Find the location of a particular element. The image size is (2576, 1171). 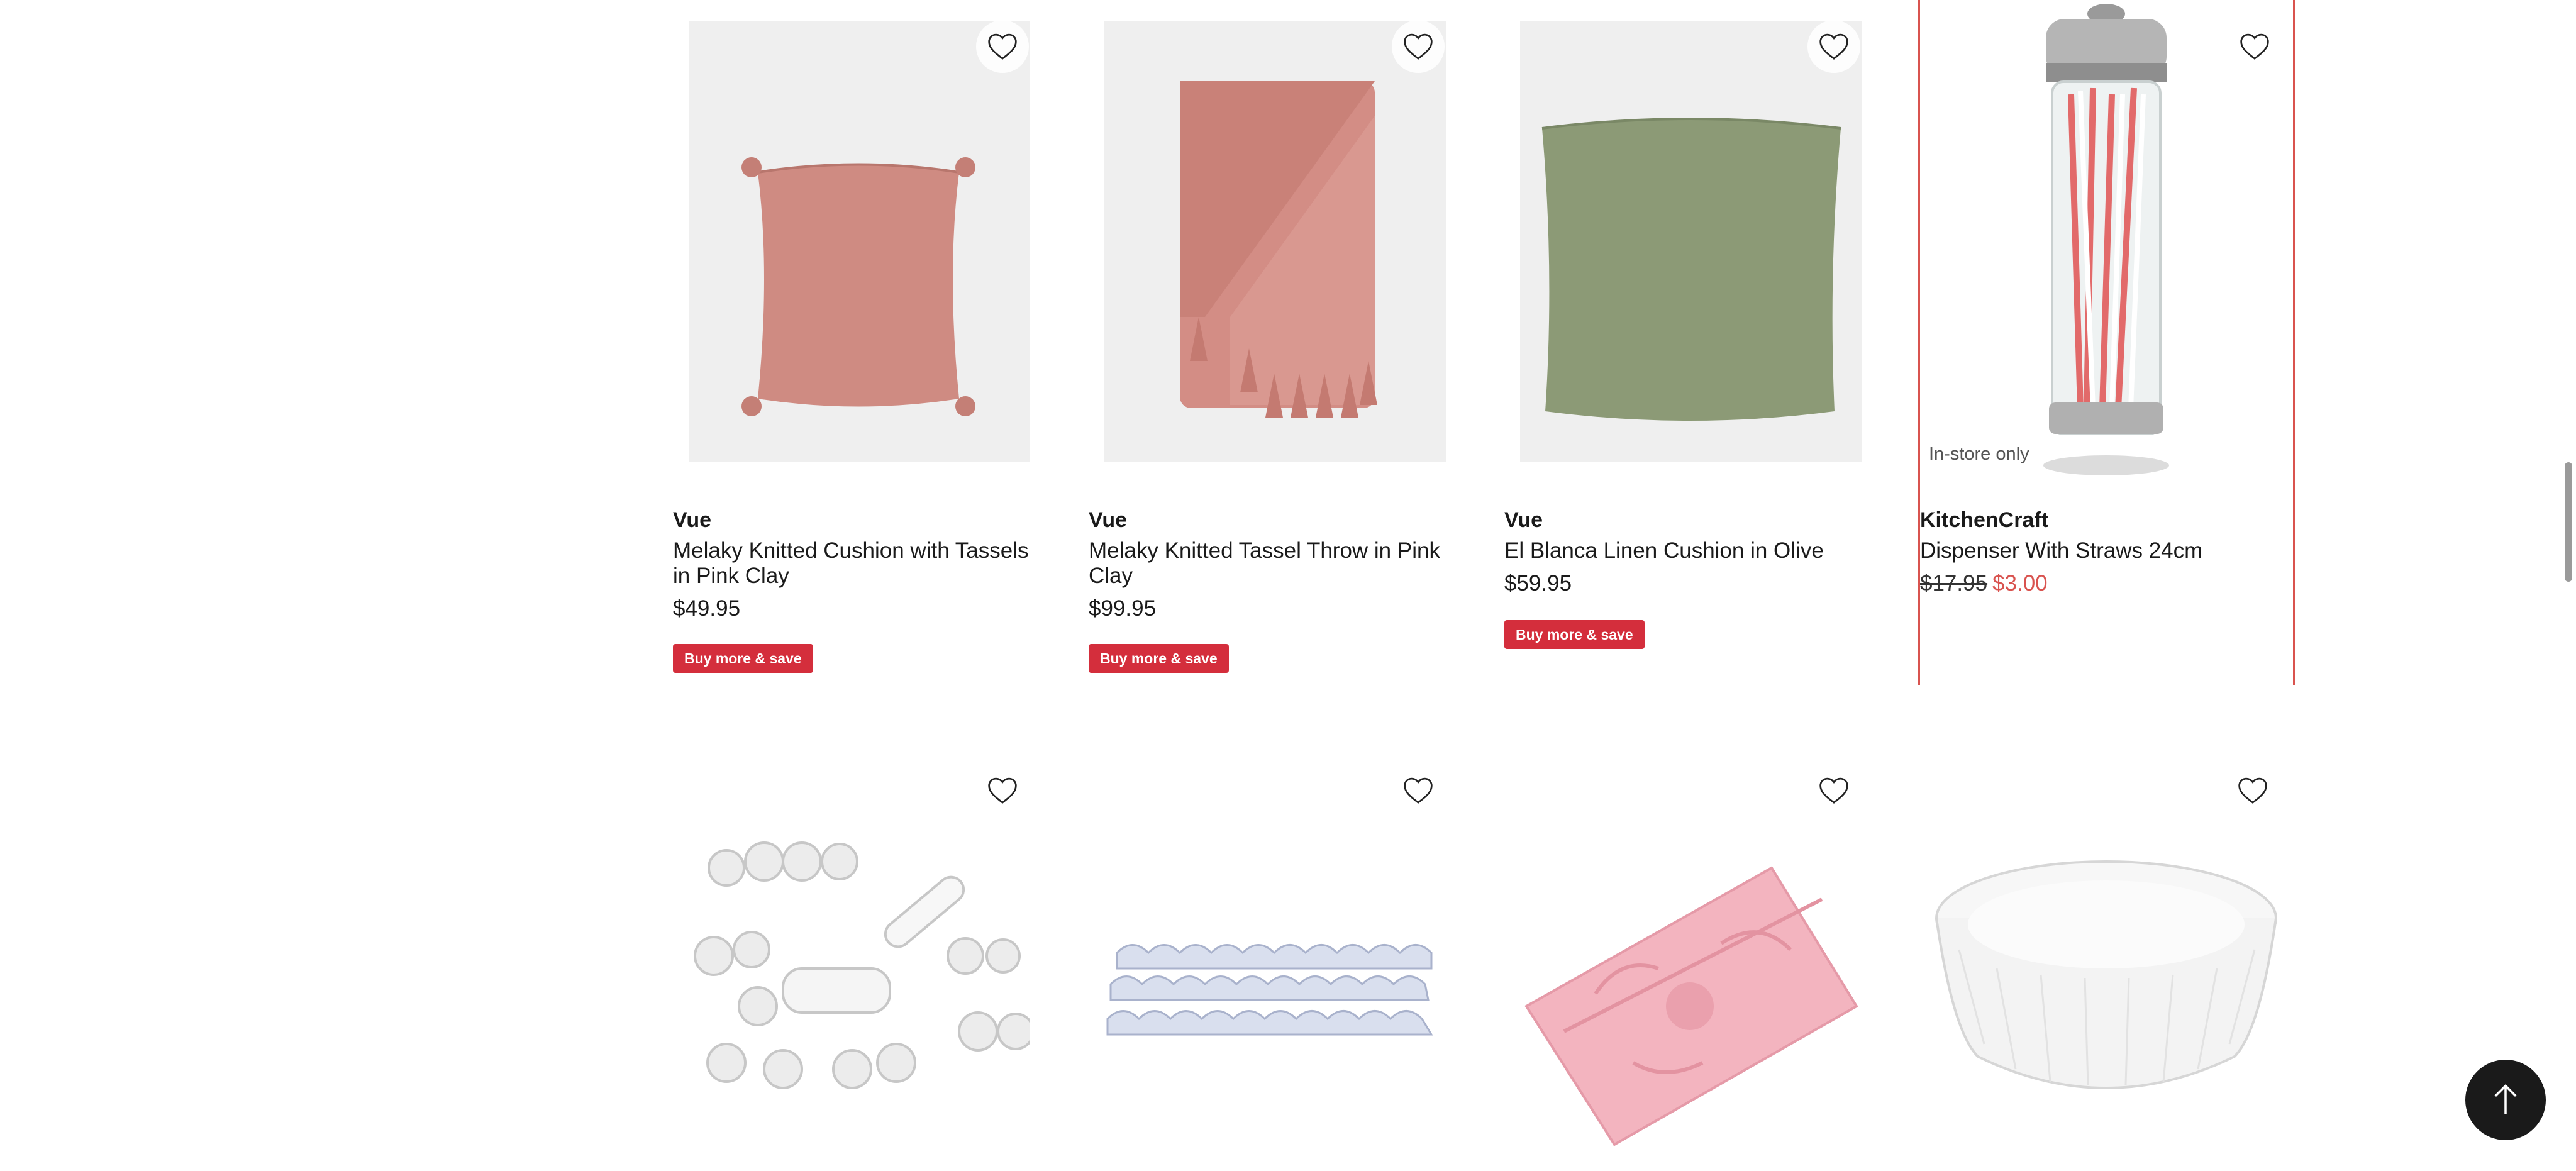

sale-price: $3.00 is located at coordinates (2020, 583).